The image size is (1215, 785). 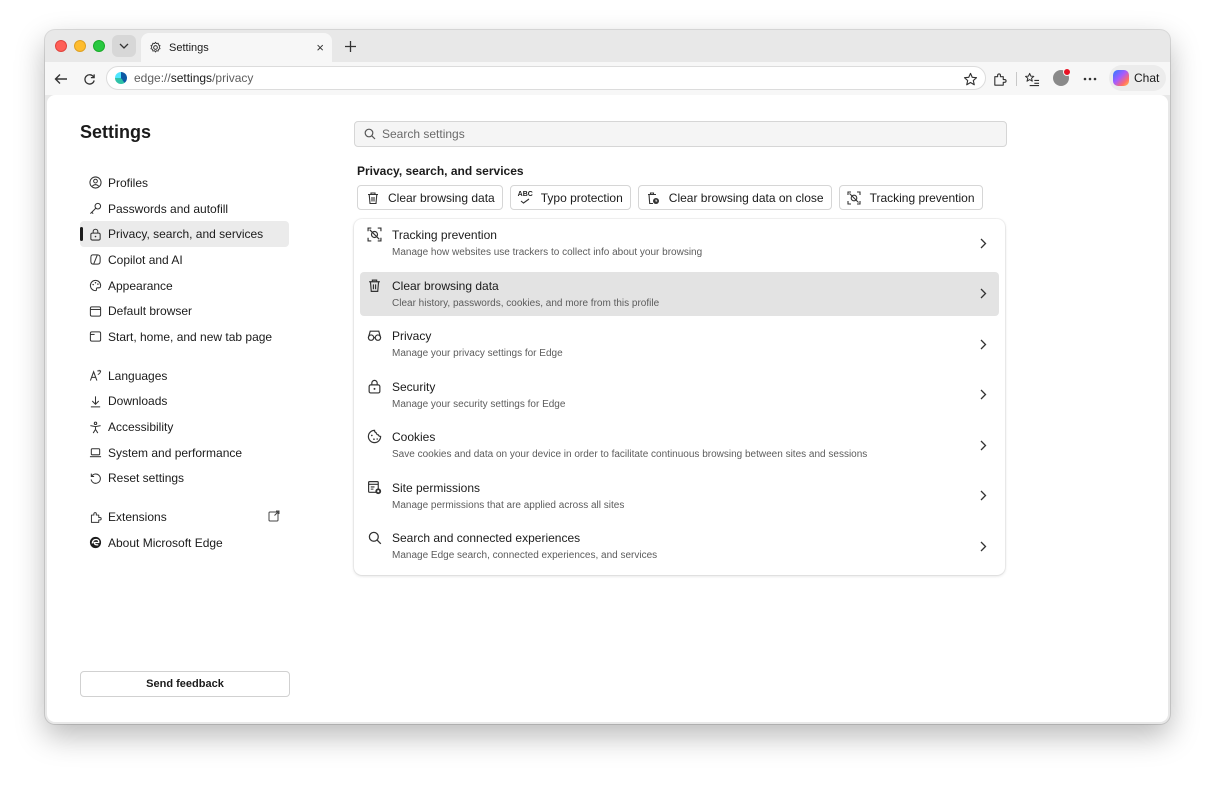 What do you see at coordinates (734, 197) in the screenshot?
I see `chip-clear-on-close: Clear browsing data on close` at bounding box center [734, 197].